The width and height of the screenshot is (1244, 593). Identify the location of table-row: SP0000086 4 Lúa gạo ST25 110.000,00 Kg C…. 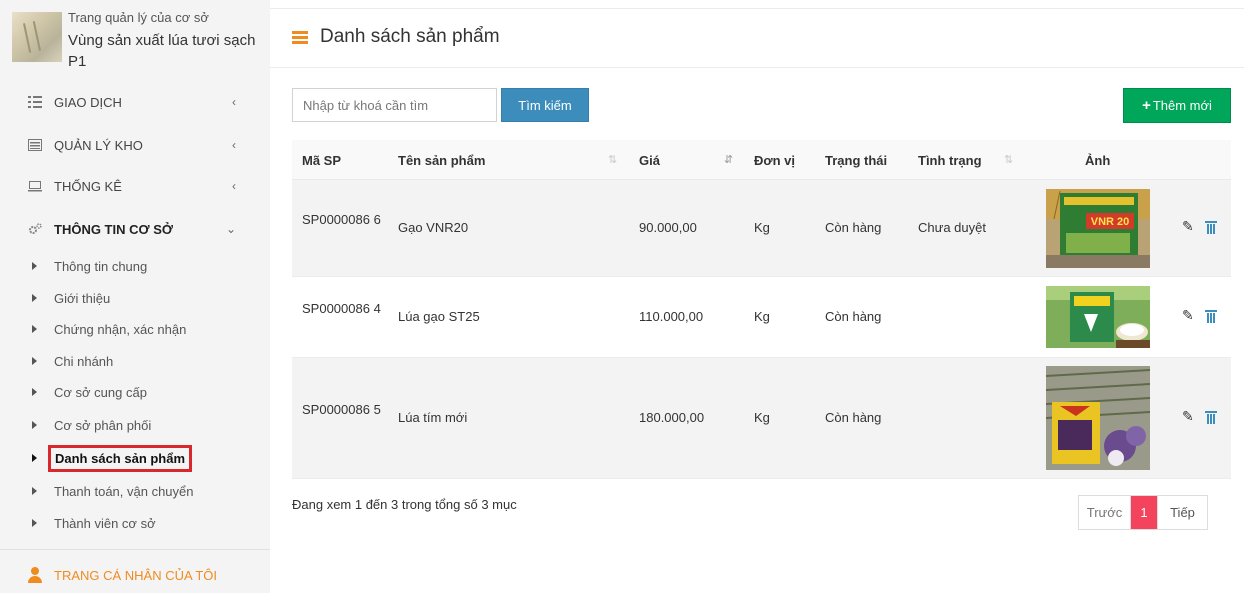
(761, 317).